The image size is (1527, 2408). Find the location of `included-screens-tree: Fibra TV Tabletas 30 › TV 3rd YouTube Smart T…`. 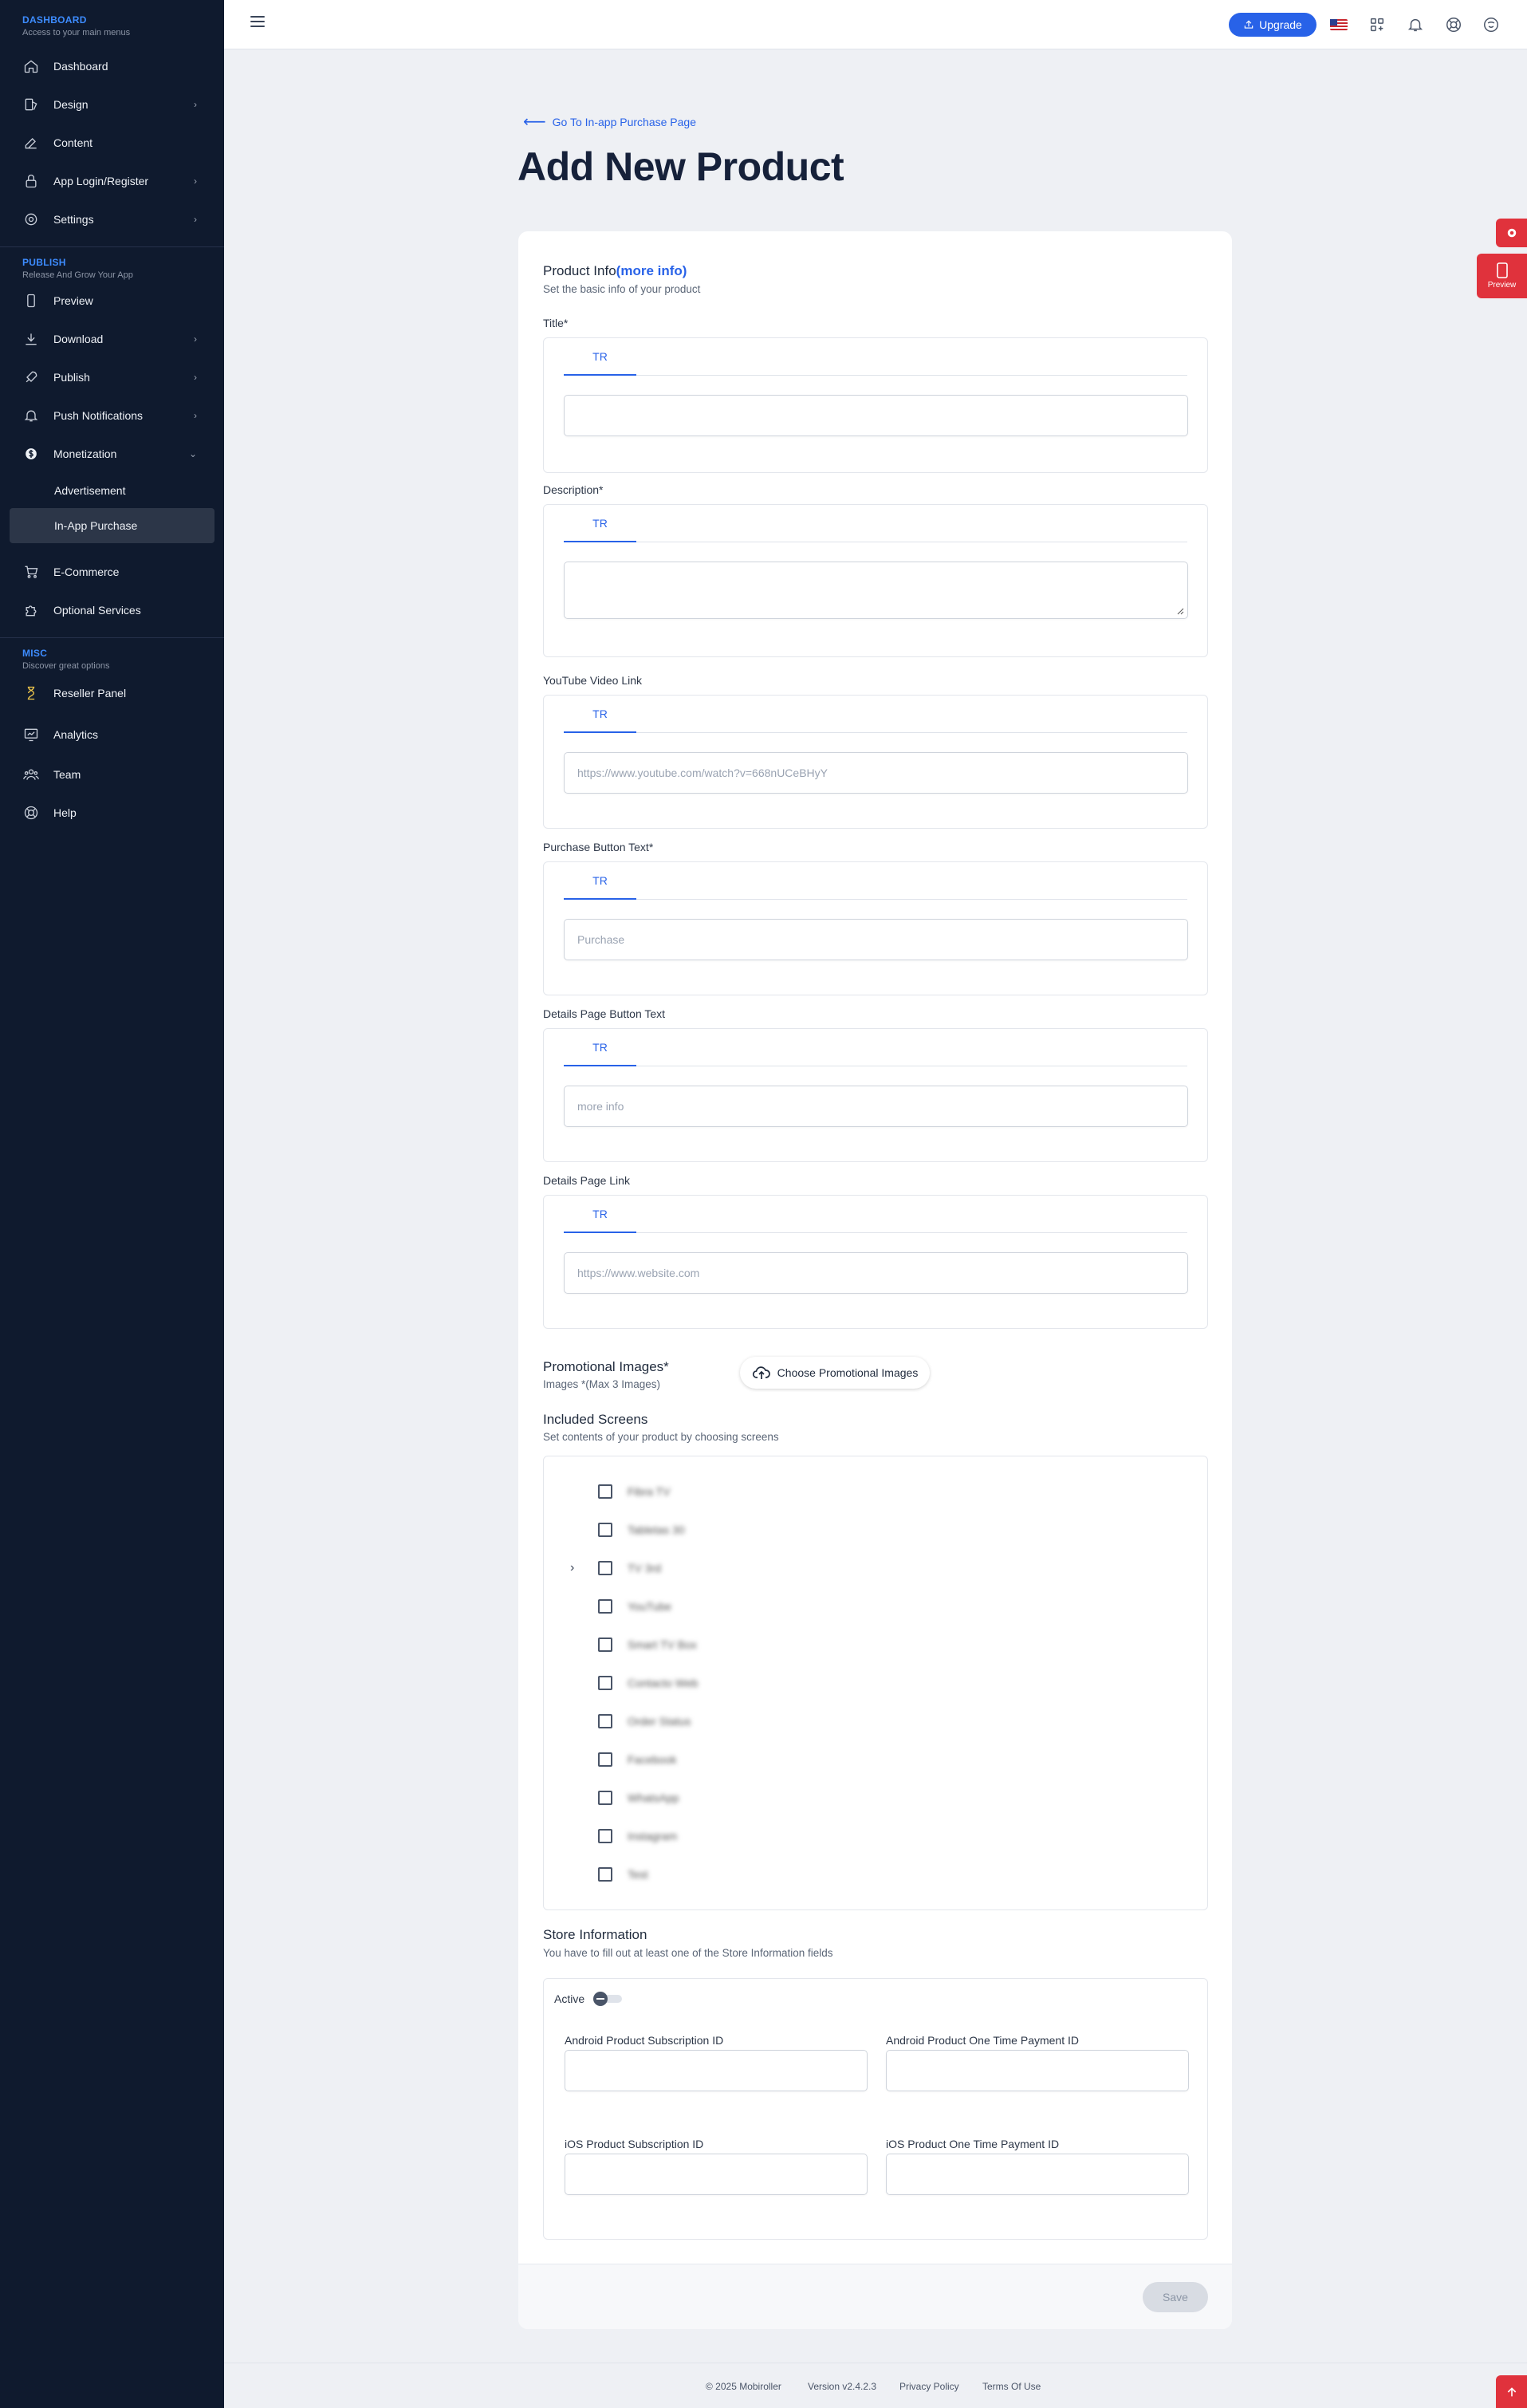

included-screens-tree: Fibra TV Tabletas 30 › TV 3rd YouTube Smart T… is located at coordinates (875, 1683).